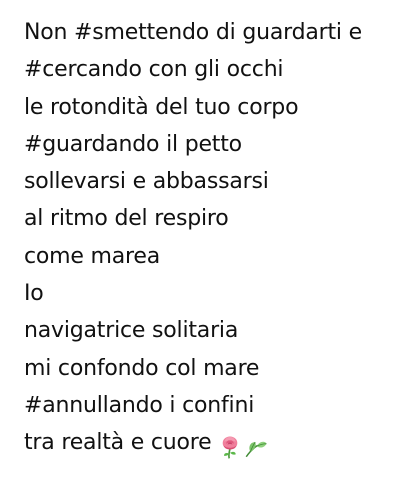 The height and width of the screenshot is (496, 400). Describe the element at coordinates (131, 331) in the screenshot. I see `text-line: navigatrice solitaria` at that location.